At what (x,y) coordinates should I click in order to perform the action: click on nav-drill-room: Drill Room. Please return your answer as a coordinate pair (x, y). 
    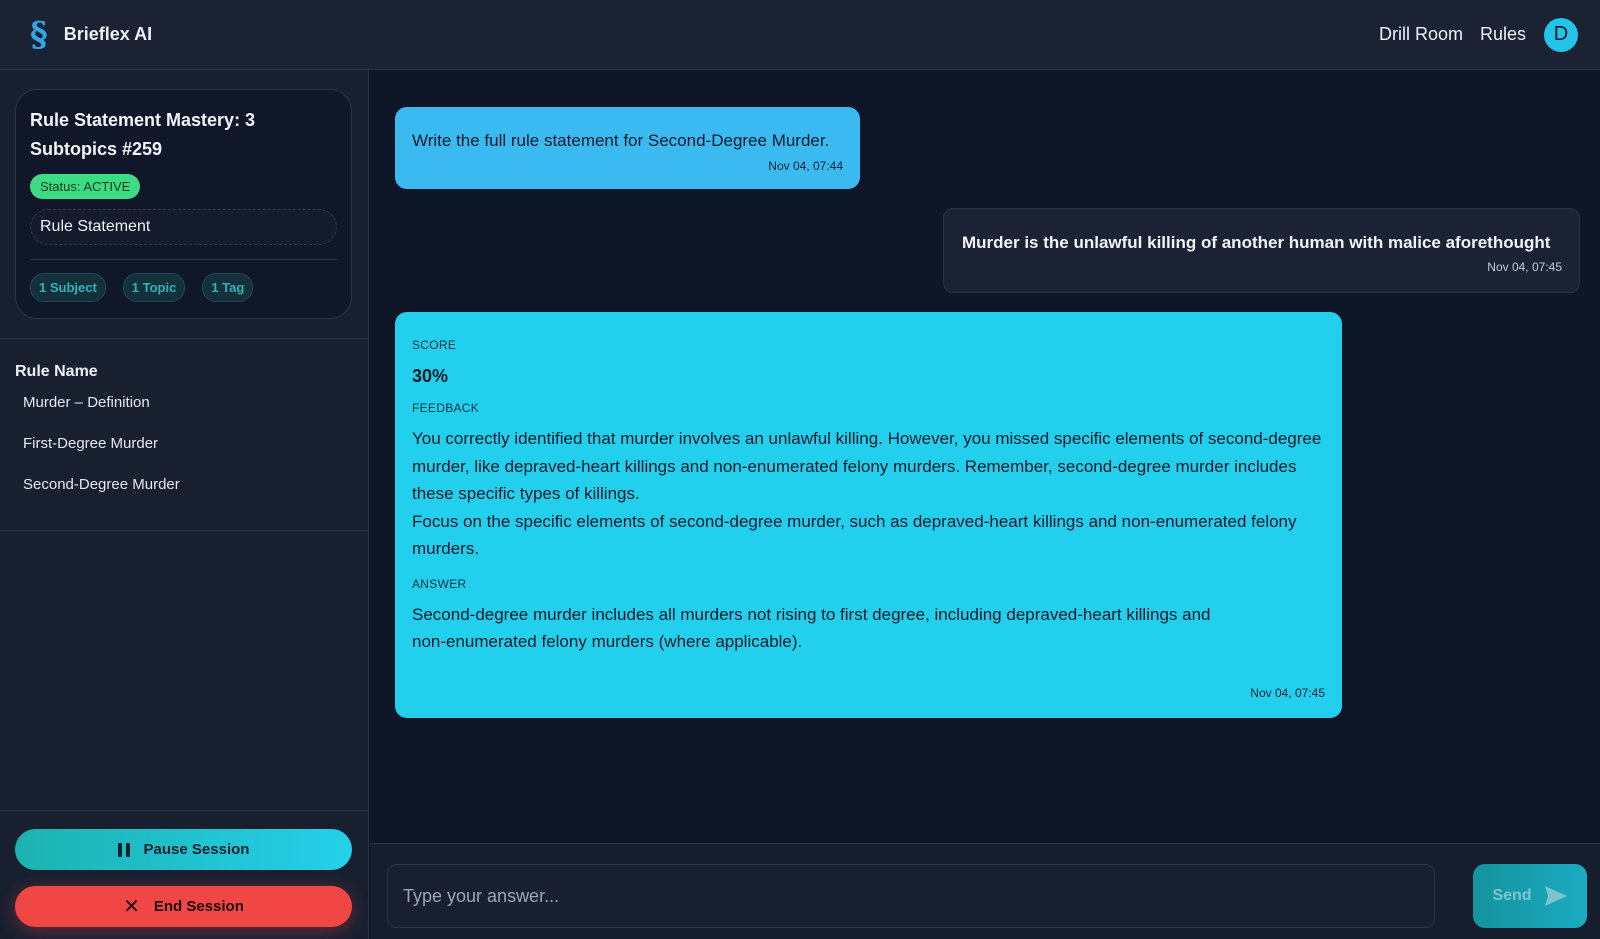
    Looking at the image, I should click on (1421, 34).